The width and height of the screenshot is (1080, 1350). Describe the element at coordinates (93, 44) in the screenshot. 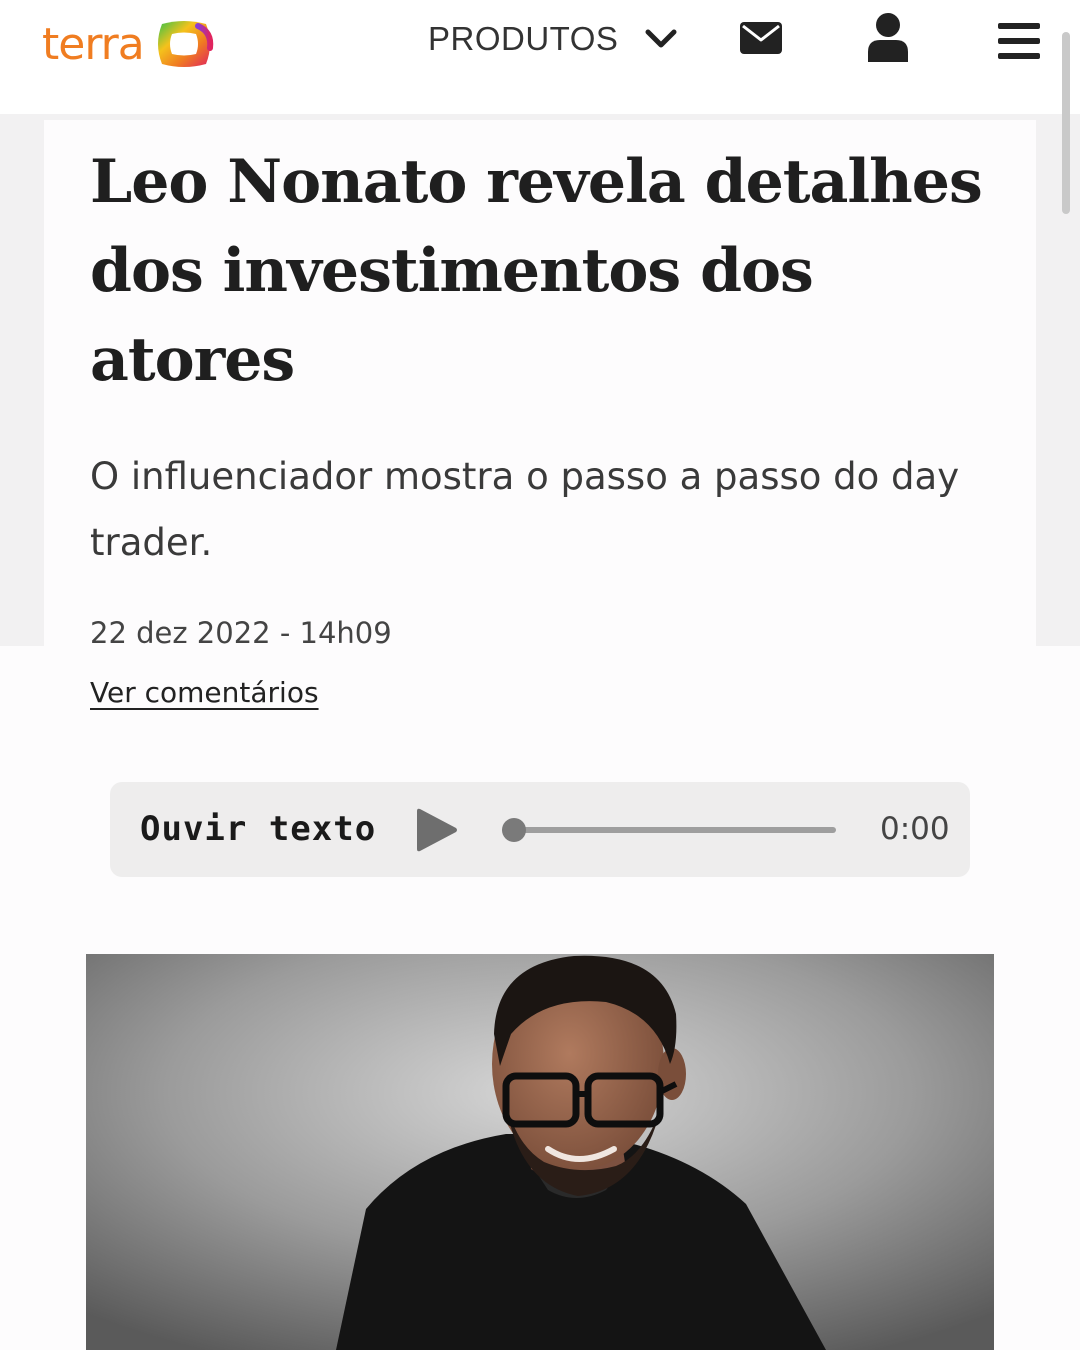

I see `logo-text: terra` at that location.